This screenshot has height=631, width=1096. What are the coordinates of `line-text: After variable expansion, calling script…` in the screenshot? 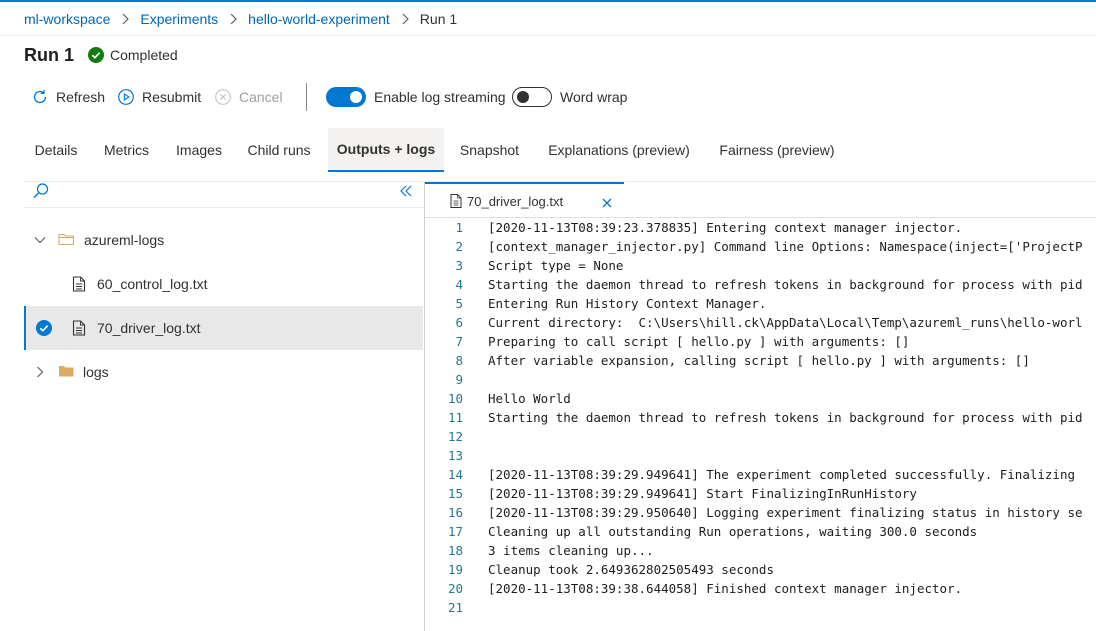 It's located at (759, 360).